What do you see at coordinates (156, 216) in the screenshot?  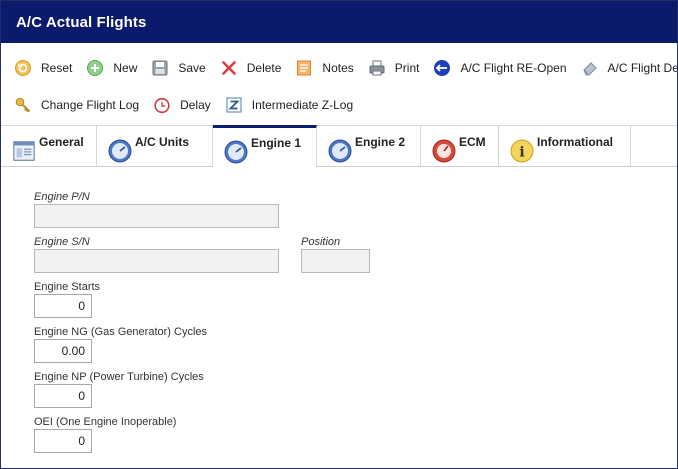 I see `engine-pn-field` at bounding box center [156, 216].